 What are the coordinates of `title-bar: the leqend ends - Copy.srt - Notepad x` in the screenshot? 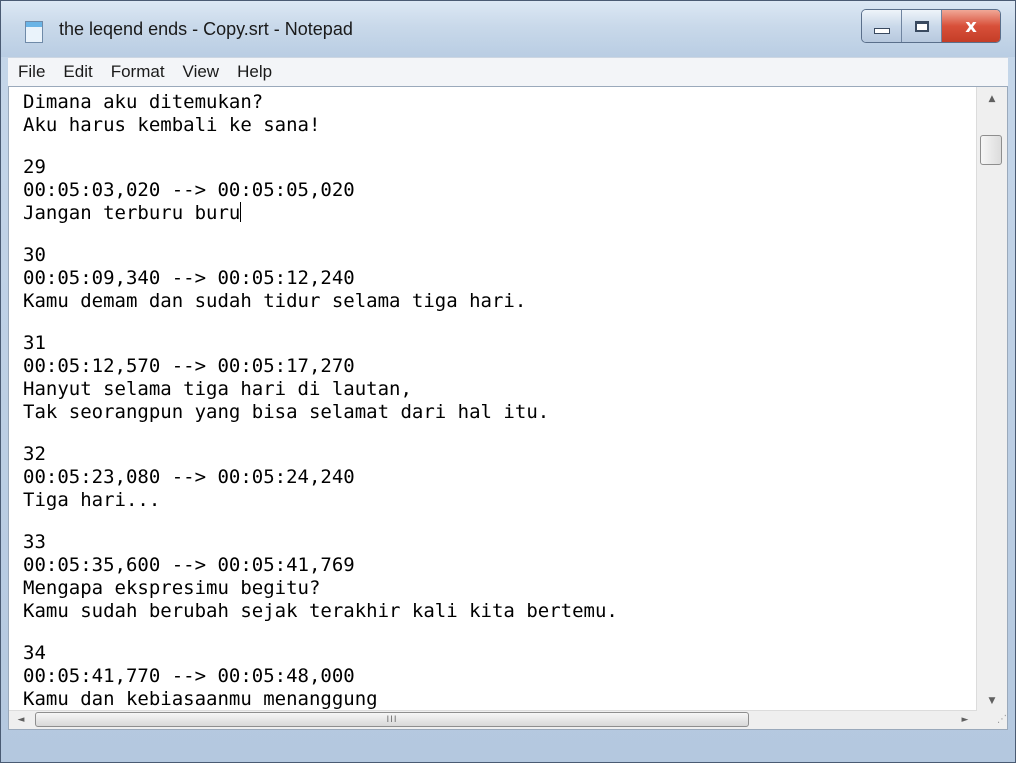 It's located at (508, 29).